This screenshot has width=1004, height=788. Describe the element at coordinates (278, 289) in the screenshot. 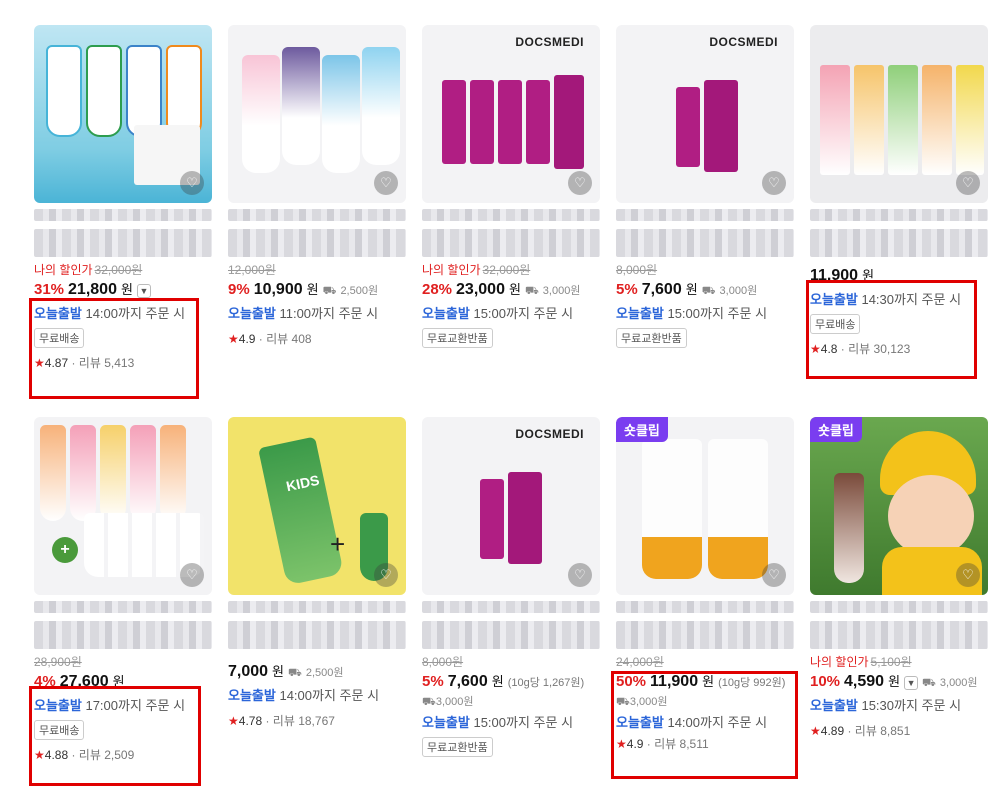

I see `sale-price: 10,900` at that location.